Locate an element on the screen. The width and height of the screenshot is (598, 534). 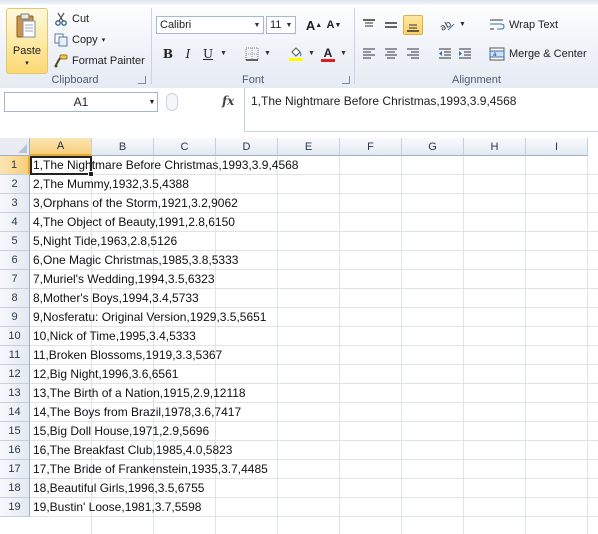
orientation-button: ab is located at coordinates (447, 25).